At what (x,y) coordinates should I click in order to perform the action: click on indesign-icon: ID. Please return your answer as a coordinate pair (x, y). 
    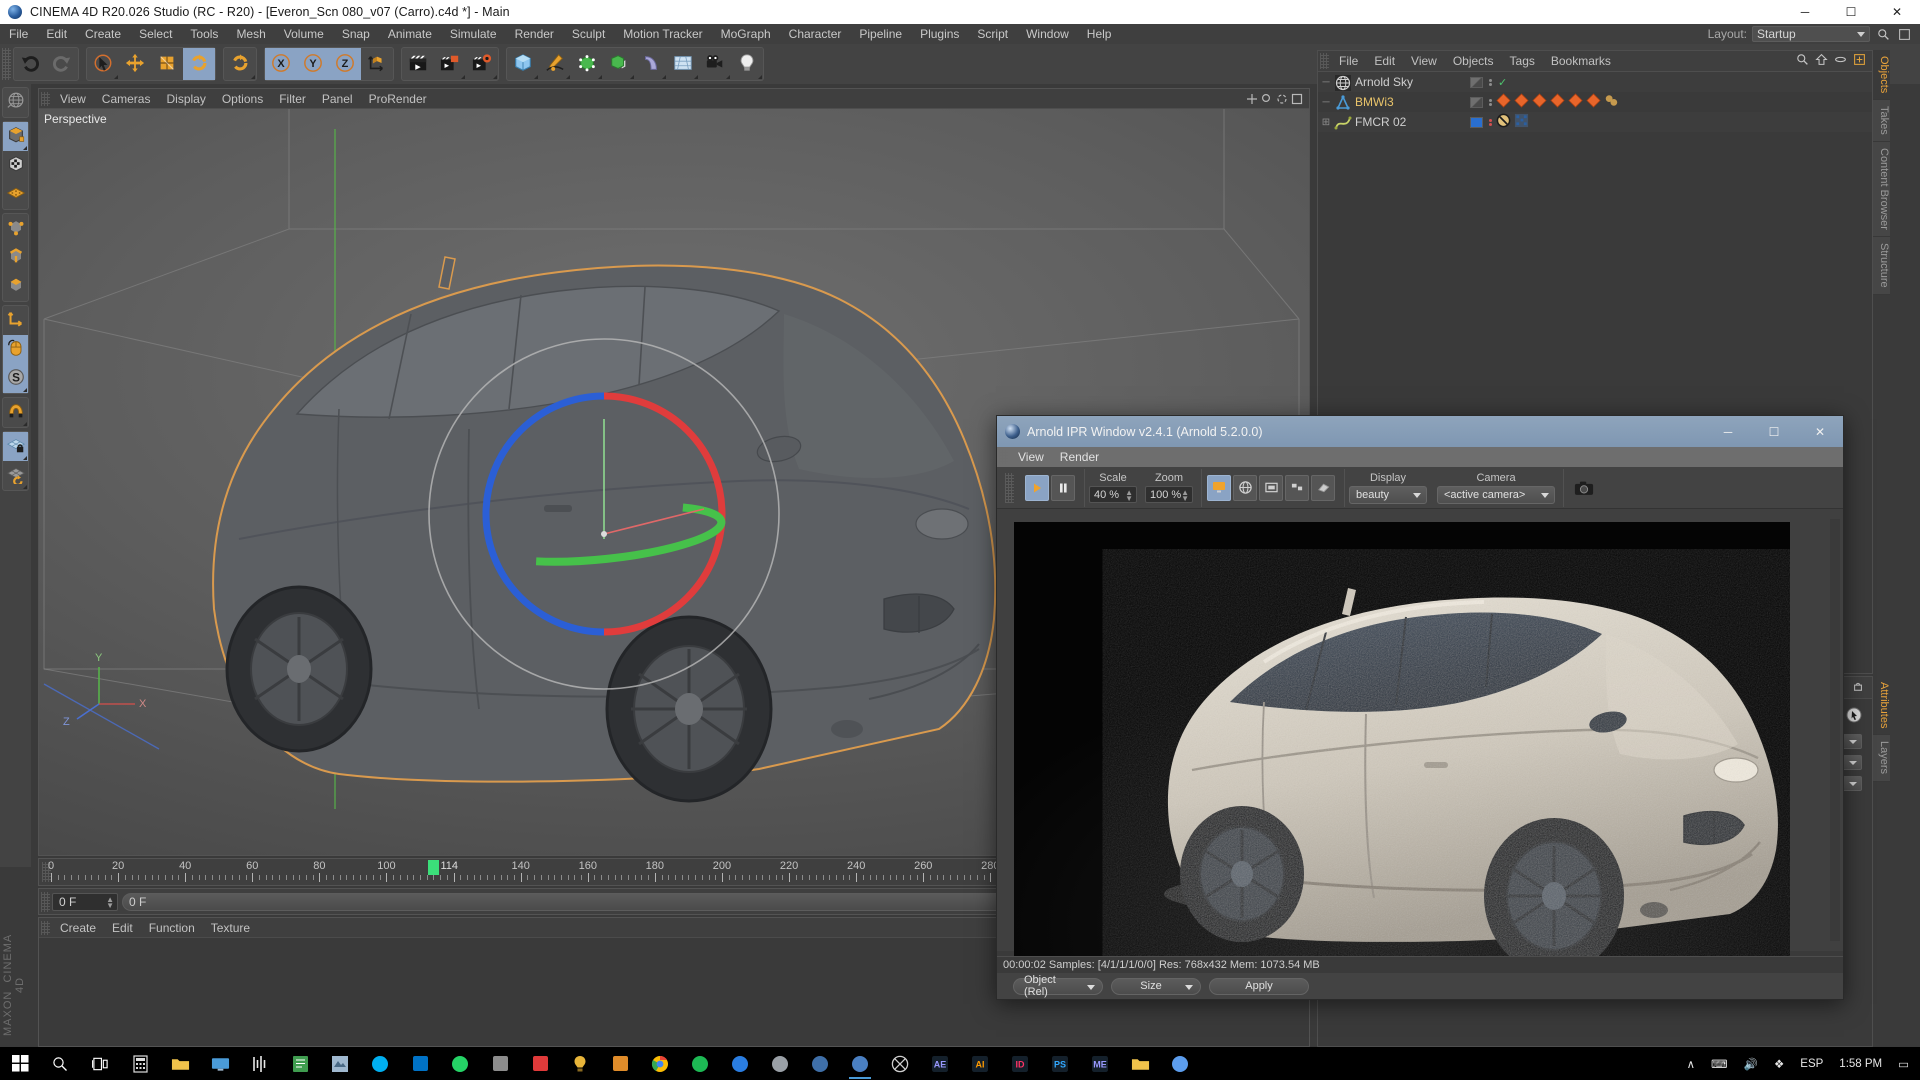
    Looking at the image, I should click on (1020, 1063).